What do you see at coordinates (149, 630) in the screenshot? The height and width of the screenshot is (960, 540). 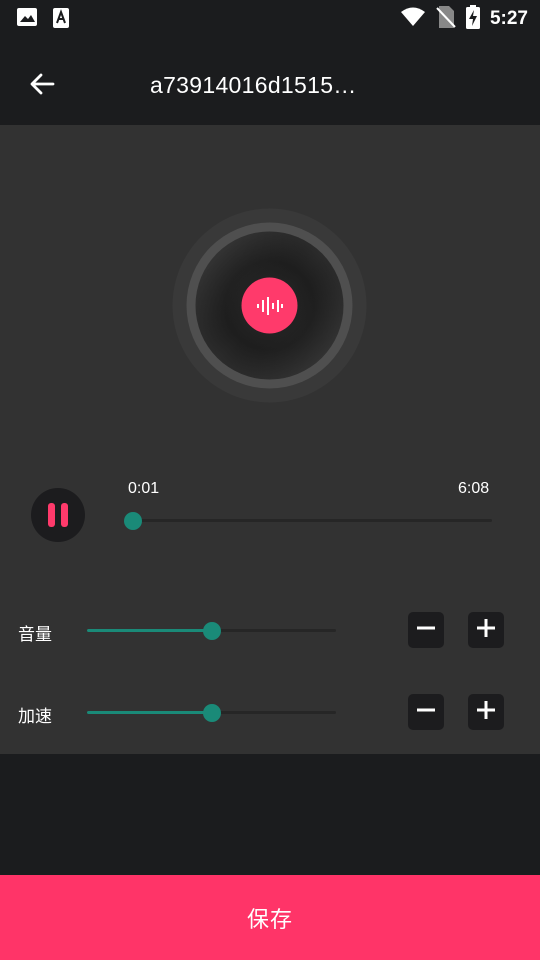 I see `volume-fill` at bounding box center [149, 630].